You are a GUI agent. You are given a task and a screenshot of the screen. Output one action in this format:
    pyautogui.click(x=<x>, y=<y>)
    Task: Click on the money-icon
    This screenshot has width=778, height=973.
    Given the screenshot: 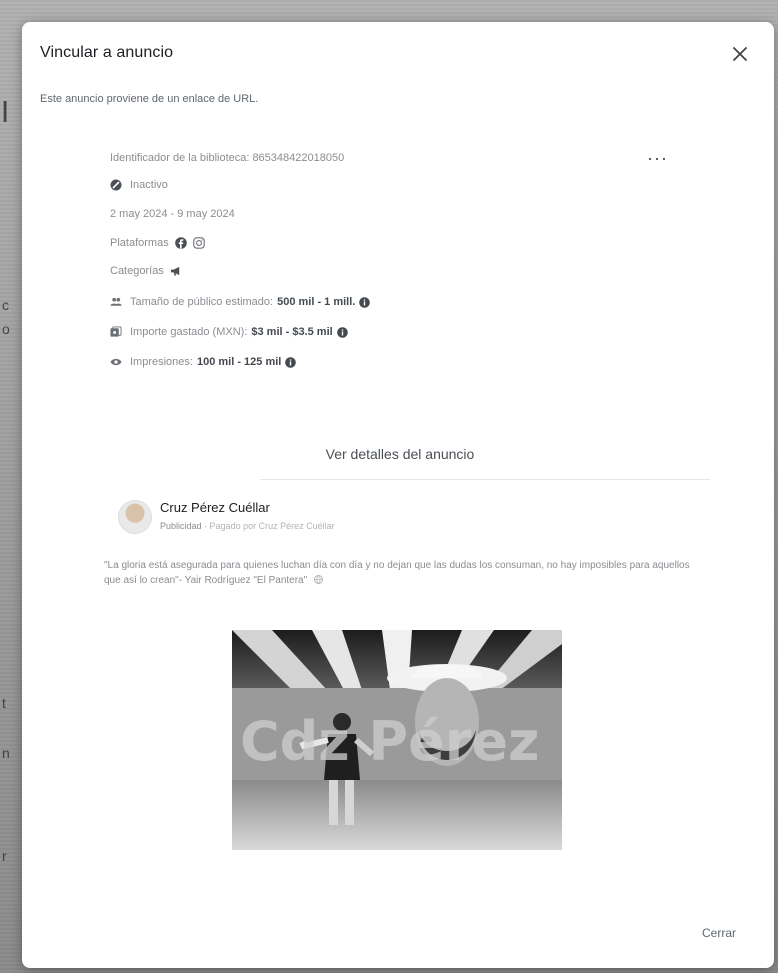 What is the action you would take?
    pyautogui.click(x=116, y=332)
    